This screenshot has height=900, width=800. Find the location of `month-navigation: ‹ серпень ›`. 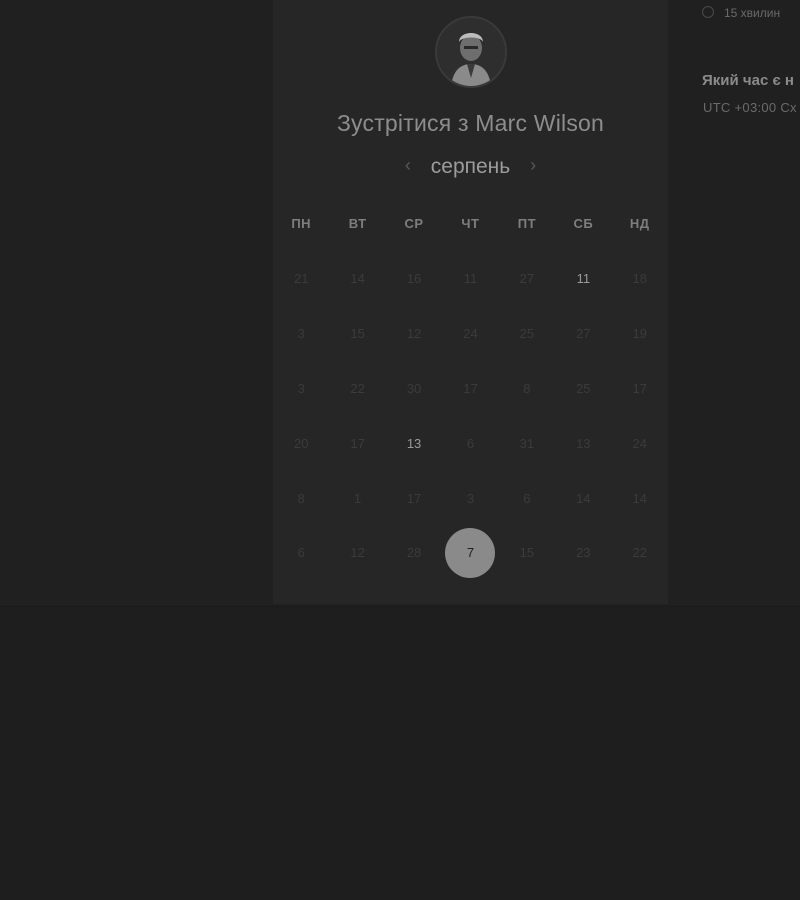

month-navigation: ‹ серпень › is located at coordinates (470, 167).